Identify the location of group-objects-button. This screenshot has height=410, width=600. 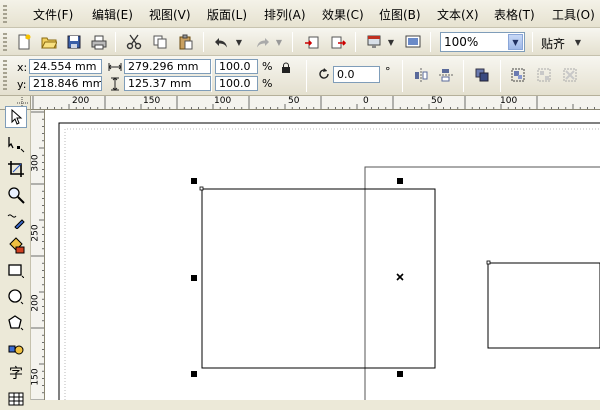
(518, 75).